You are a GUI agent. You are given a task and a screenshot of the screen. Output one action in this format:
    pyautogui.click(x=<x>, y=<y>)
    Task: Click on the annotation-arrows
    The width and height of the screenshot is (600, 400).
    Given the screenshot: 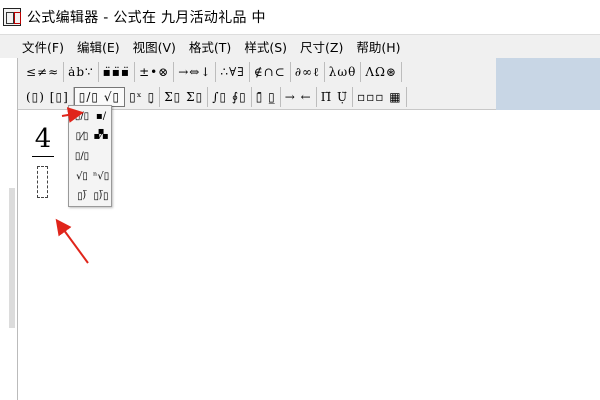 What is the action you would take?
    pyautogui.click(x=72, y=185)
    